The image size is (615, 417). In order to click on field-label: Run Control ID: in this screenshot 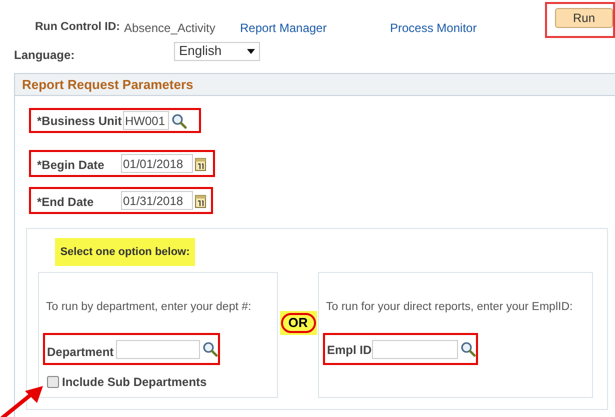, I will do `click(78, 27)`.